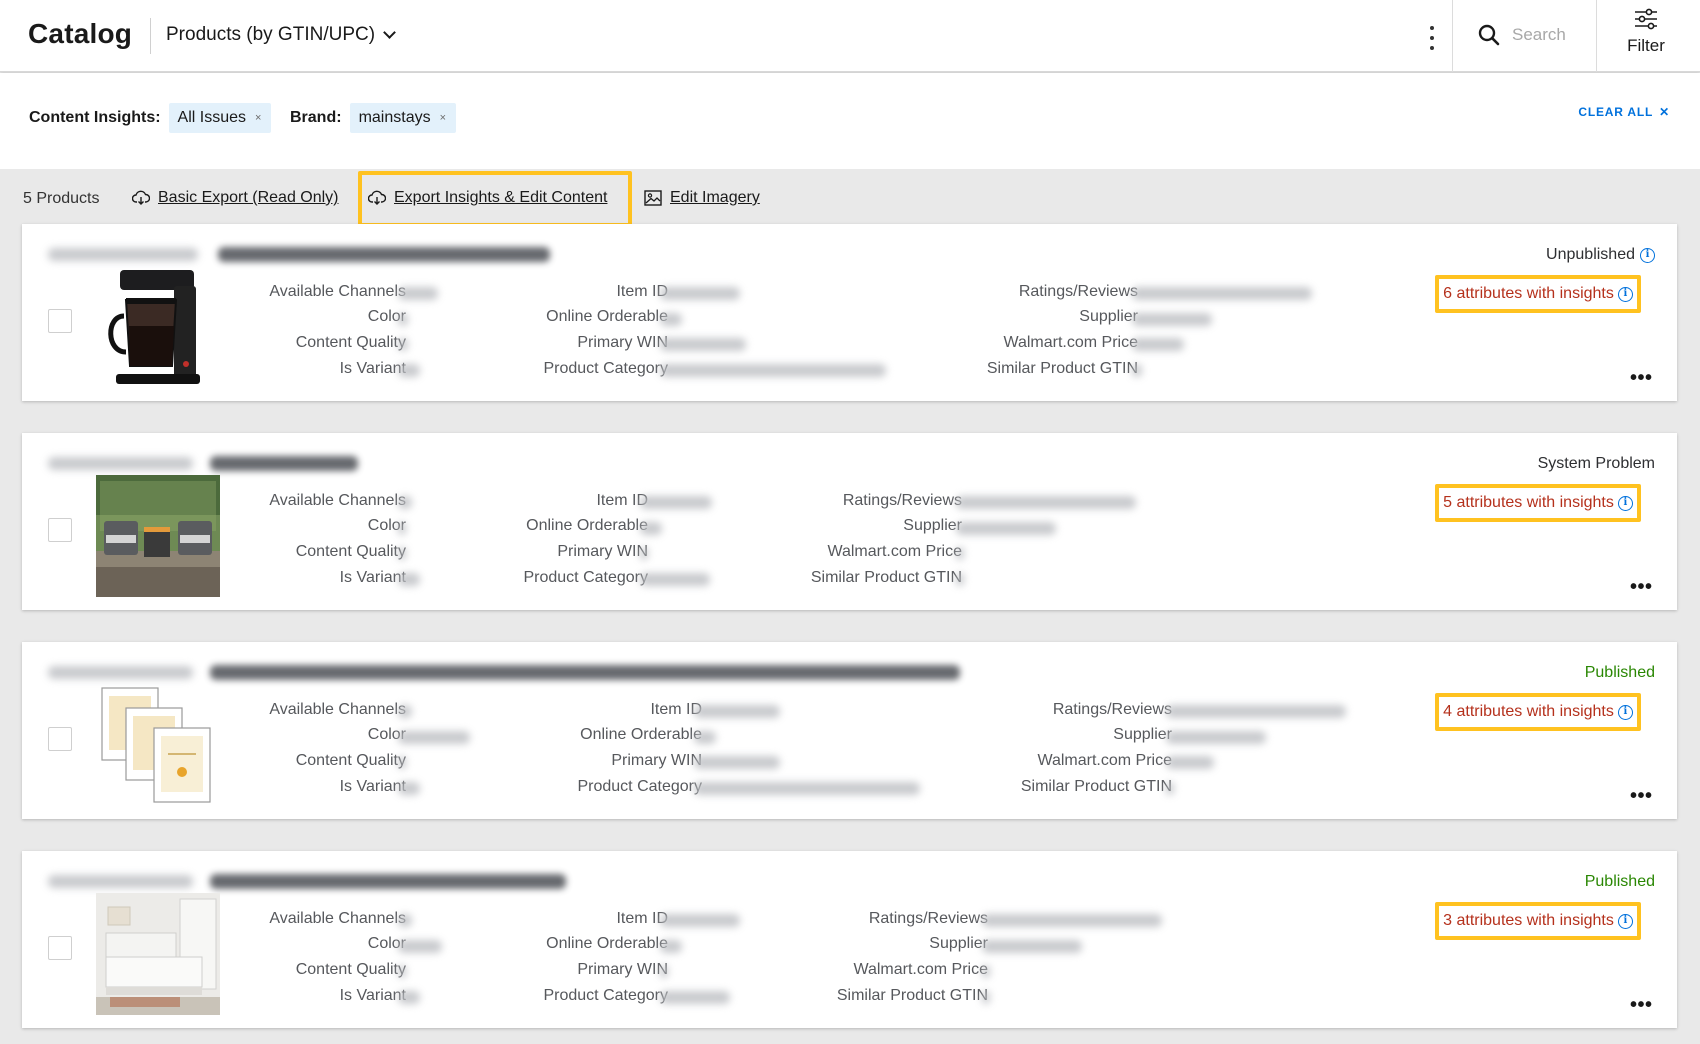  I want to click on search-icon, so click(1489, 35).